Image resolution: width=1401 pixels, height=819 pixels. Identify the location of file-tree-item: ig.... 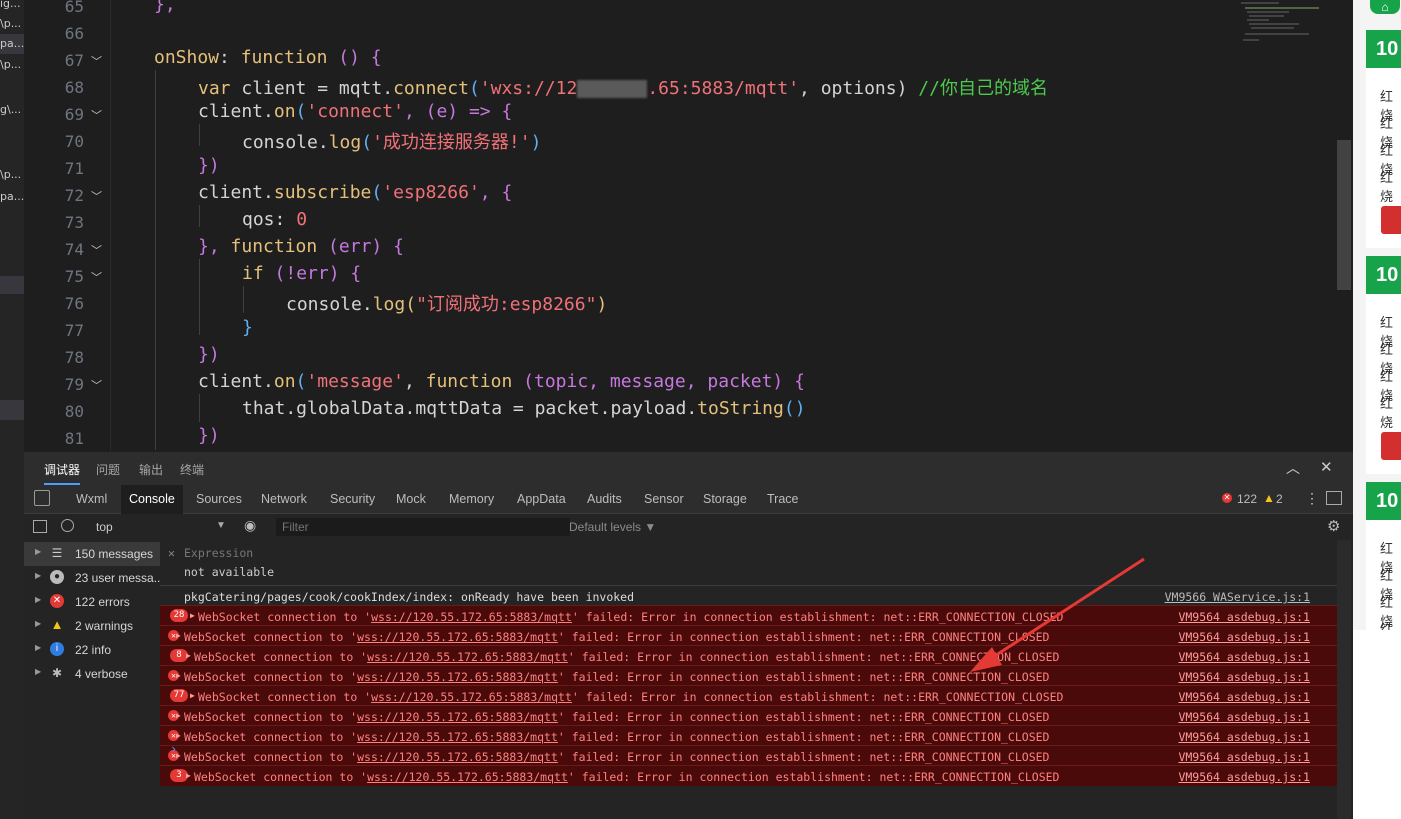
(12, 5).